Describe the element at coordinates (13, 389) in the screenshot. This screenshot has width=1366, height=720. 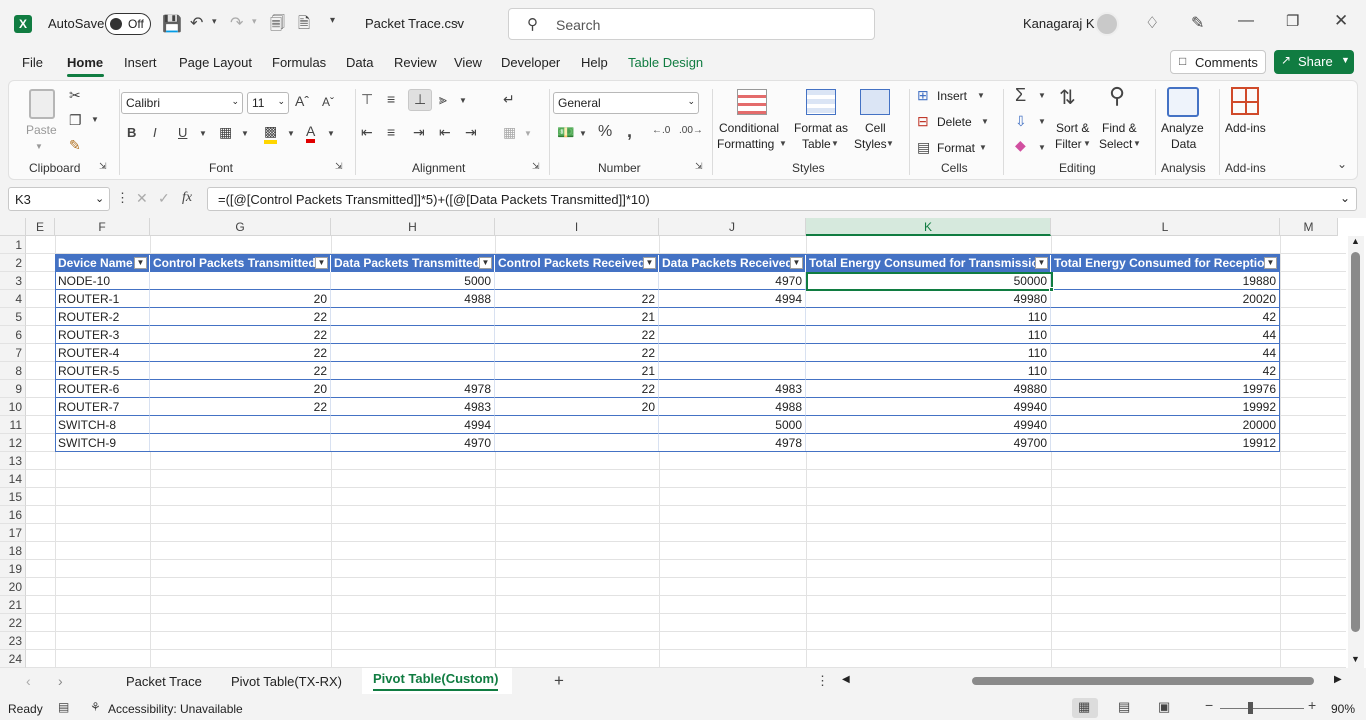
I see `row-header-9: 9` at that location.